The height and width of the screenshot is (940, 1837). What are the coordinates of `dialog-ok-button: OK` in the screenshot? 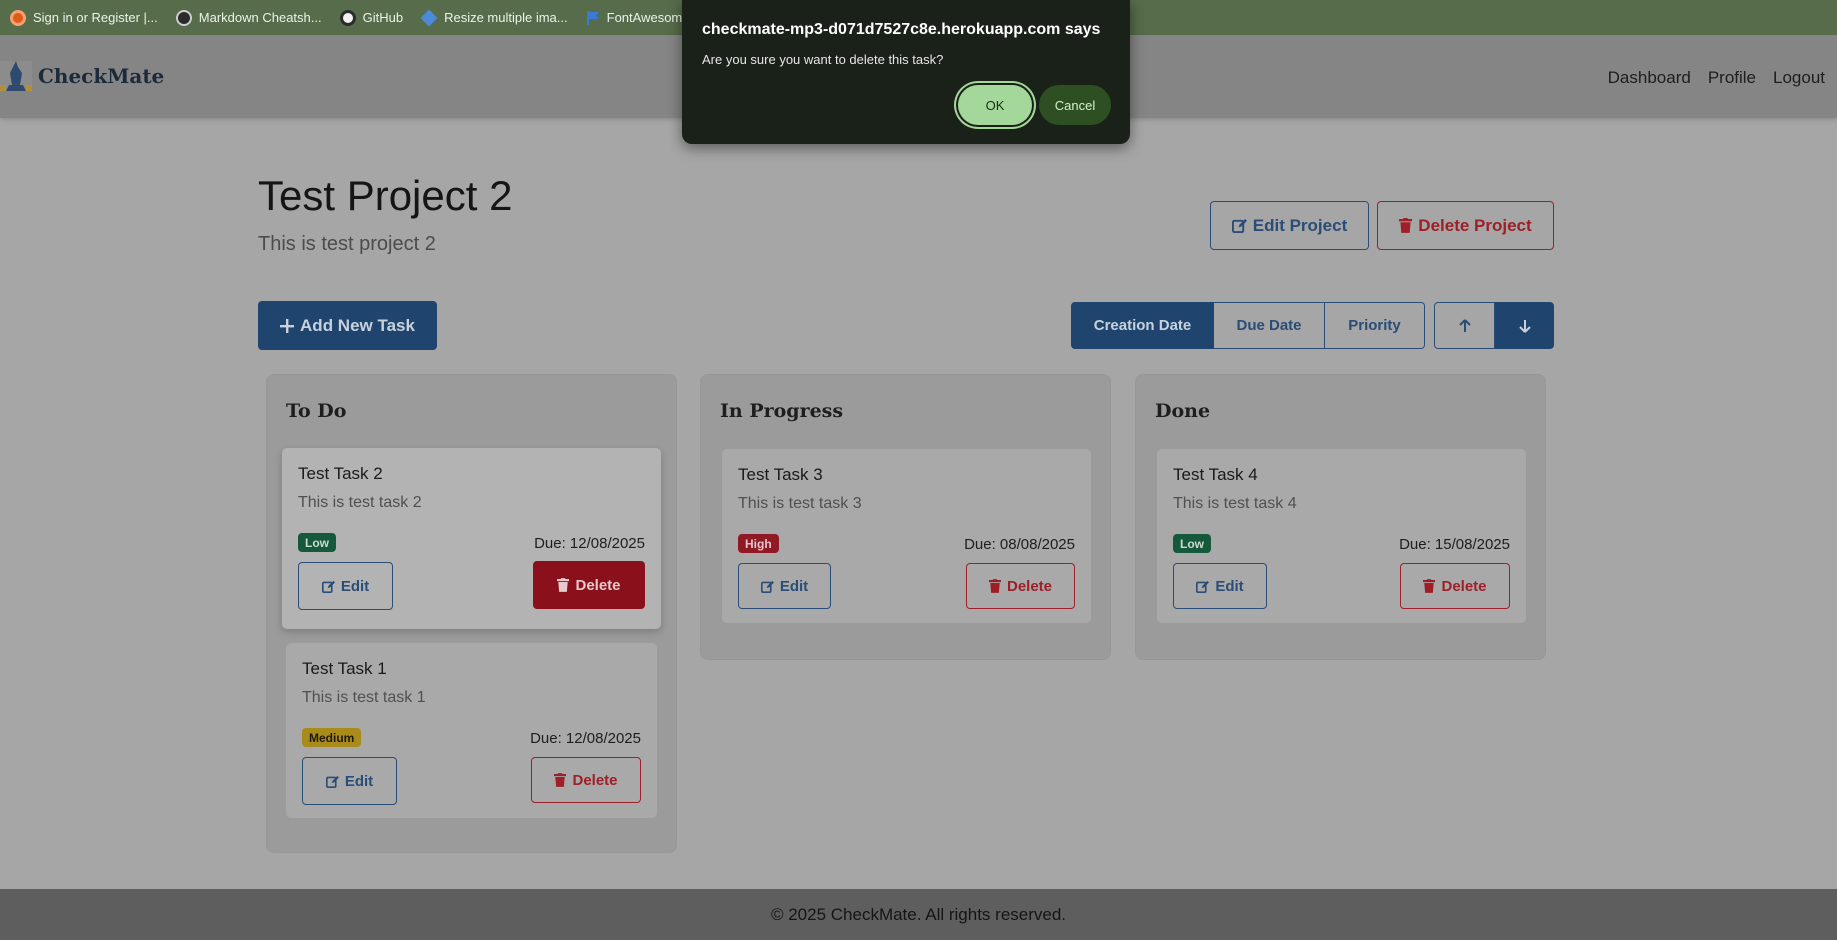 It's located at (995, 105).